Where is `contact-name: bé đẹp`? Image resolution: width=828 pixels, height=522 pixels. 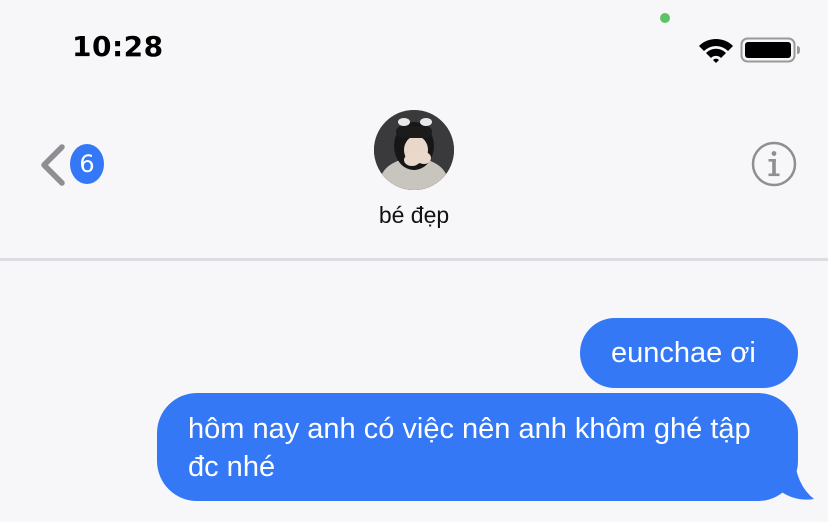
contact-name: bé đẹp is located at coordinates (414, 215).